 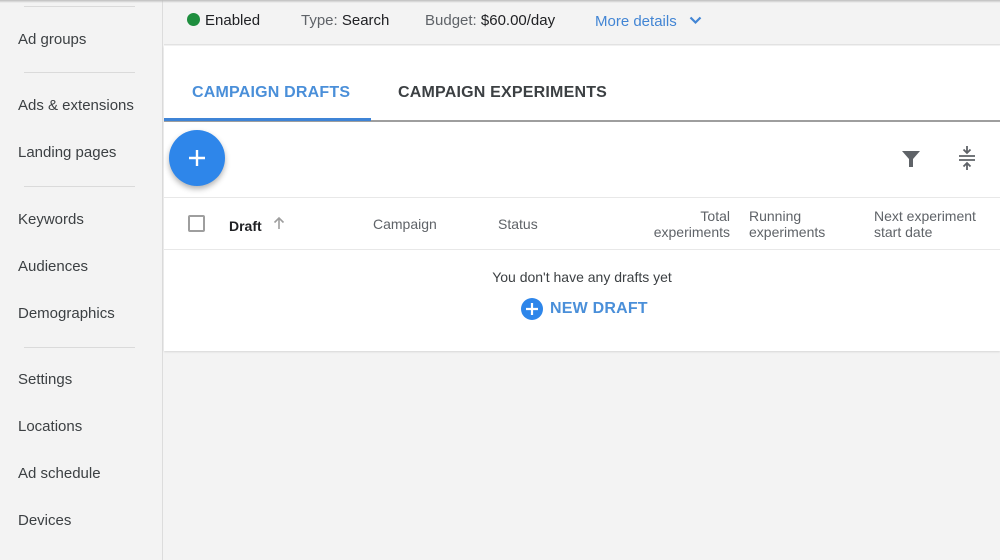 What do you see at coordinates (267, 119) in the screenshot?
I see `active-tab-indicator` at bounding box center [267, 119].